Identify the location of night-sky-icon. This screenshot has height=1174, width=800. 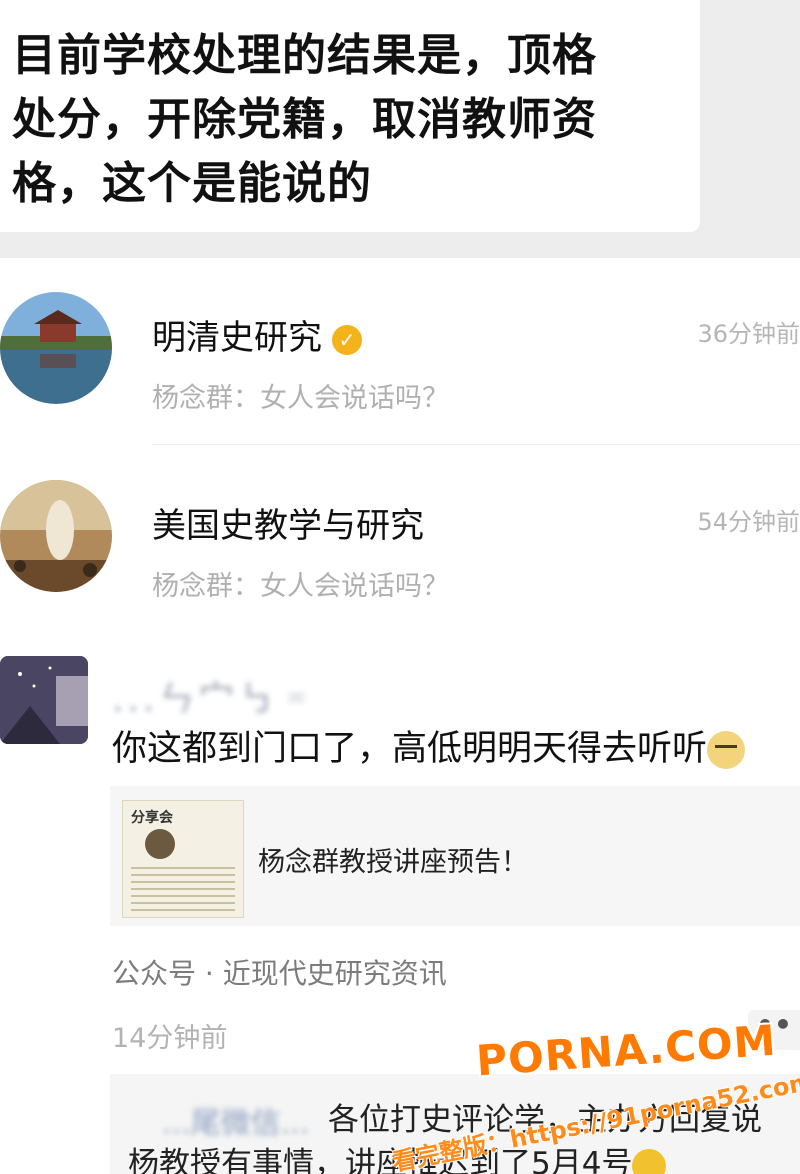
(44, 700).